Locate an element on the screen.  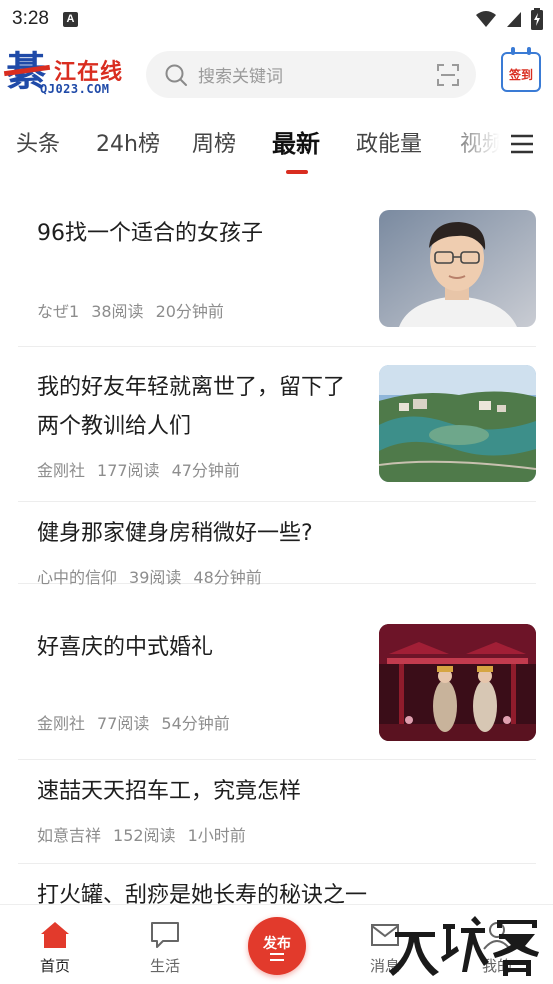
article-title: 速喆天天招车工，究竟怎样 is located at coordinates (169, 791).